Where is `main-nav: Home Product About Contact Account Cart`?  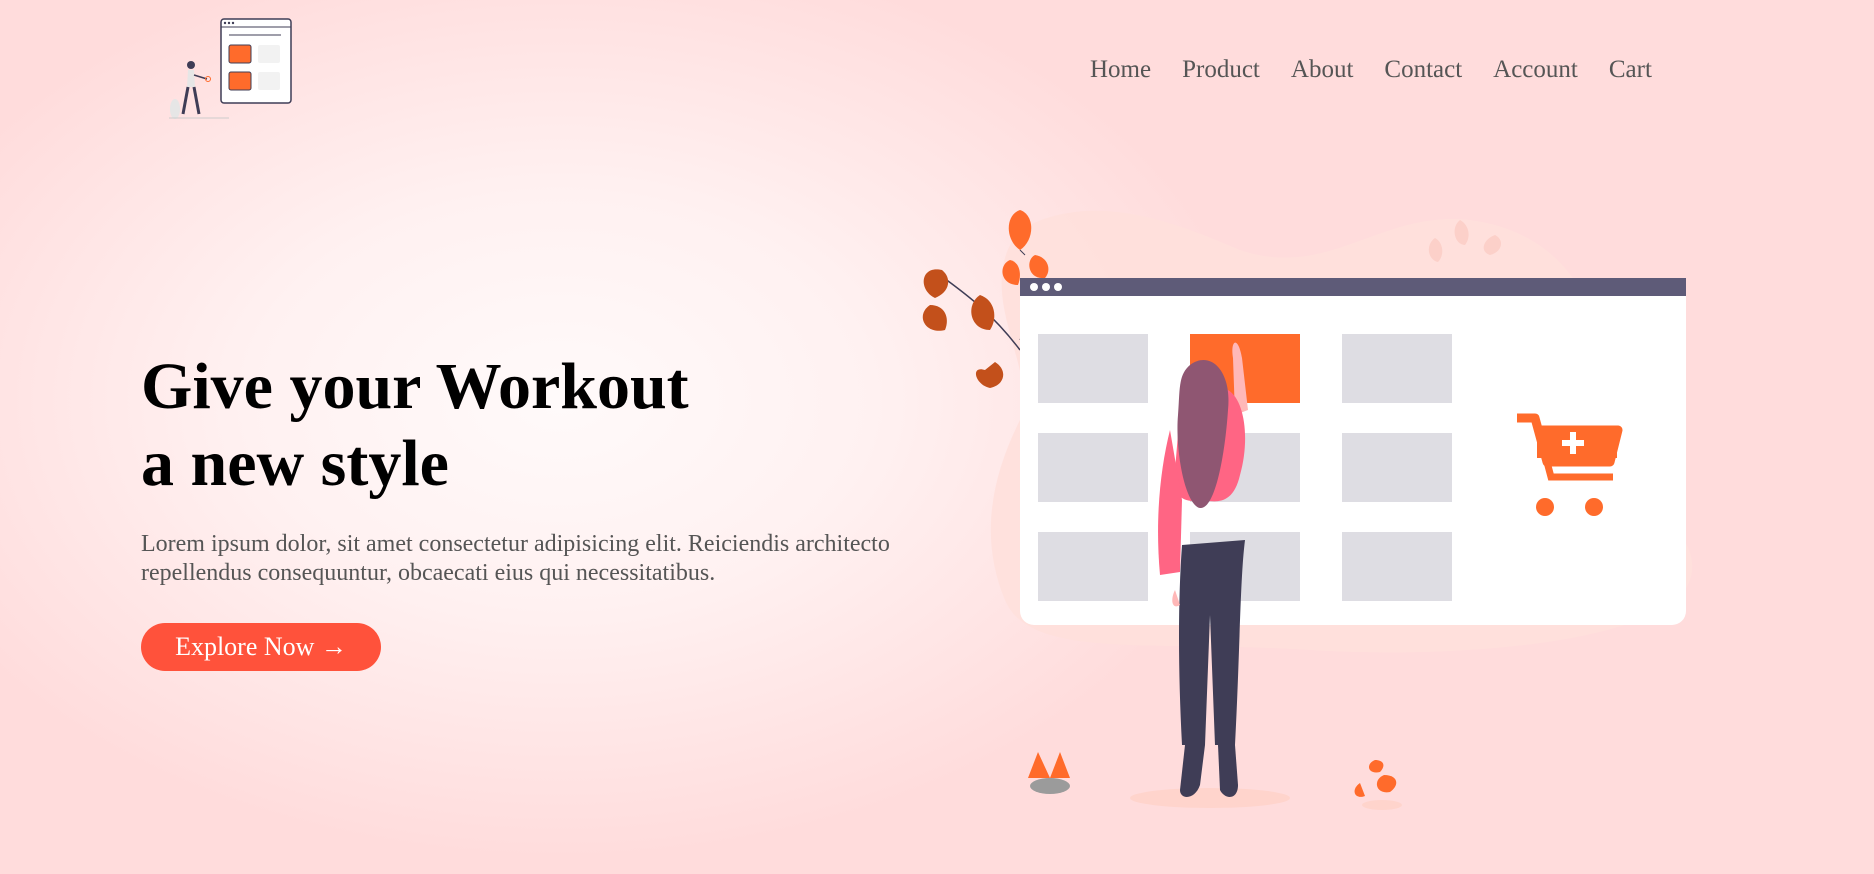
main-nav: Home Product About Contact Account Cart is located at coordinates (1386, 70).